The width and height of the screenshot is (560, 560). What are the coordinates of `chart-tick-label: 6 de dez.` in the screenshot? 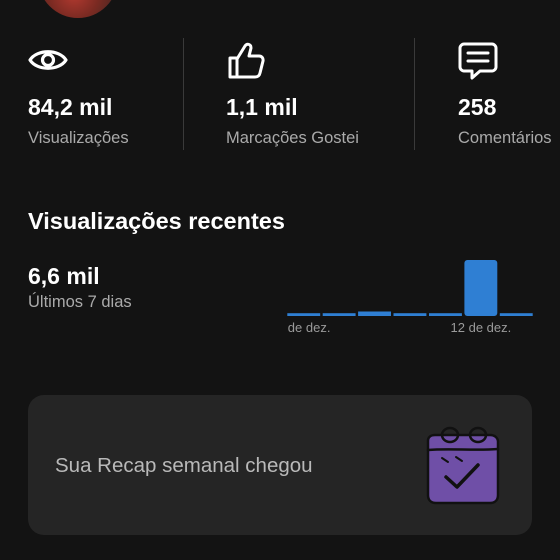 It's located at (308, 327).